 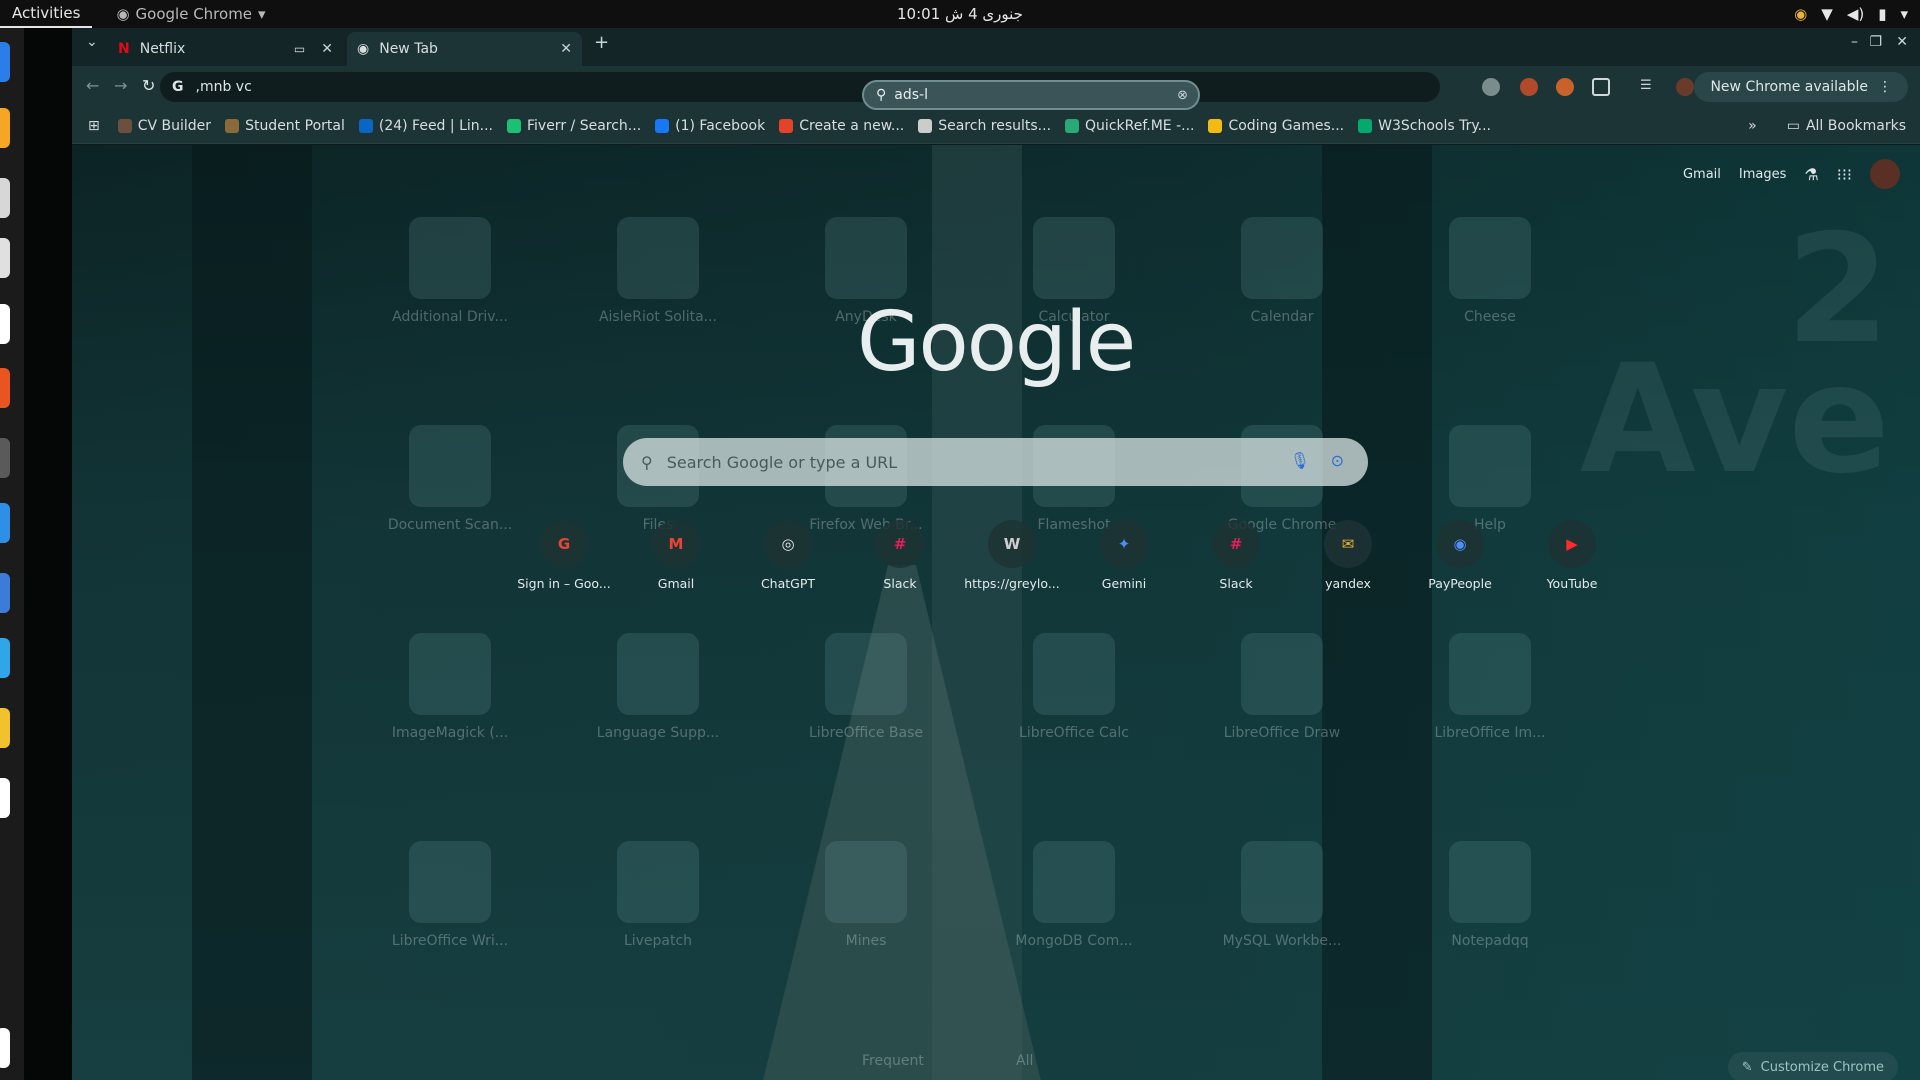 What do you see at coordinates (1902, 42) in the screenshot?
I see `close-window-icon: ✕` at bounding box center [1902, 42].